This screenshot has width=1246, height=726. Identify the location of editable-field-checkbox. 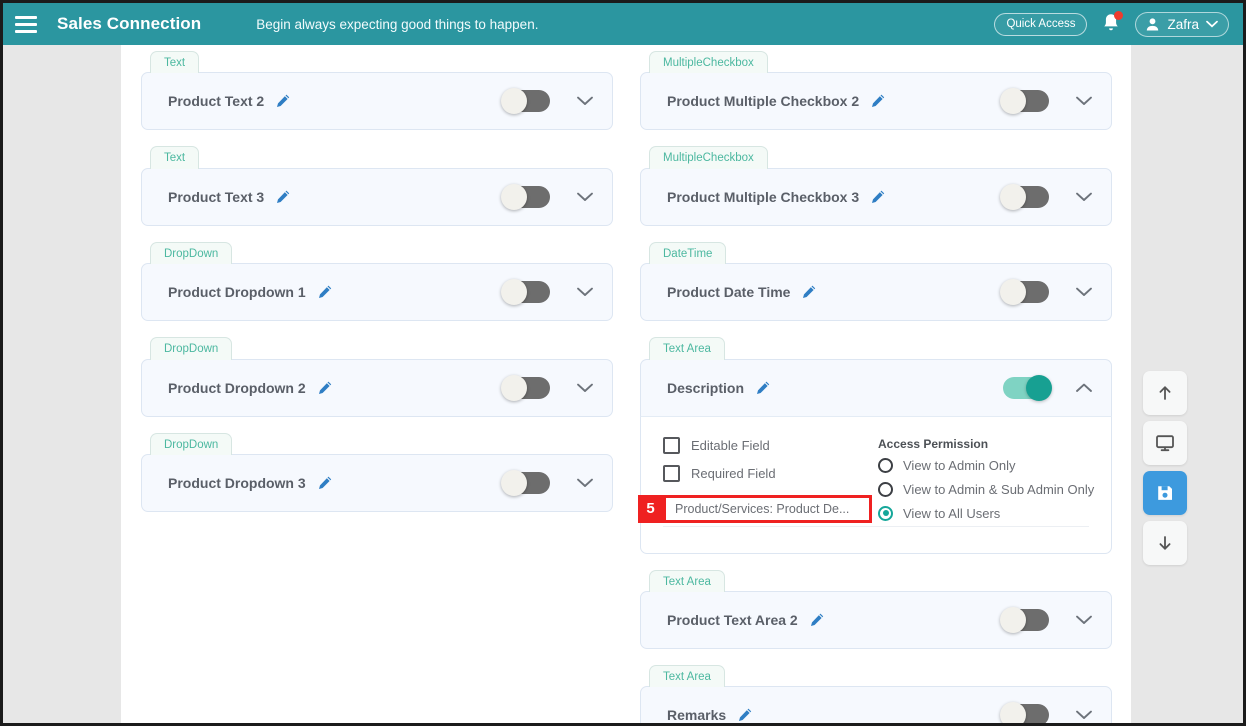
(671, 445).